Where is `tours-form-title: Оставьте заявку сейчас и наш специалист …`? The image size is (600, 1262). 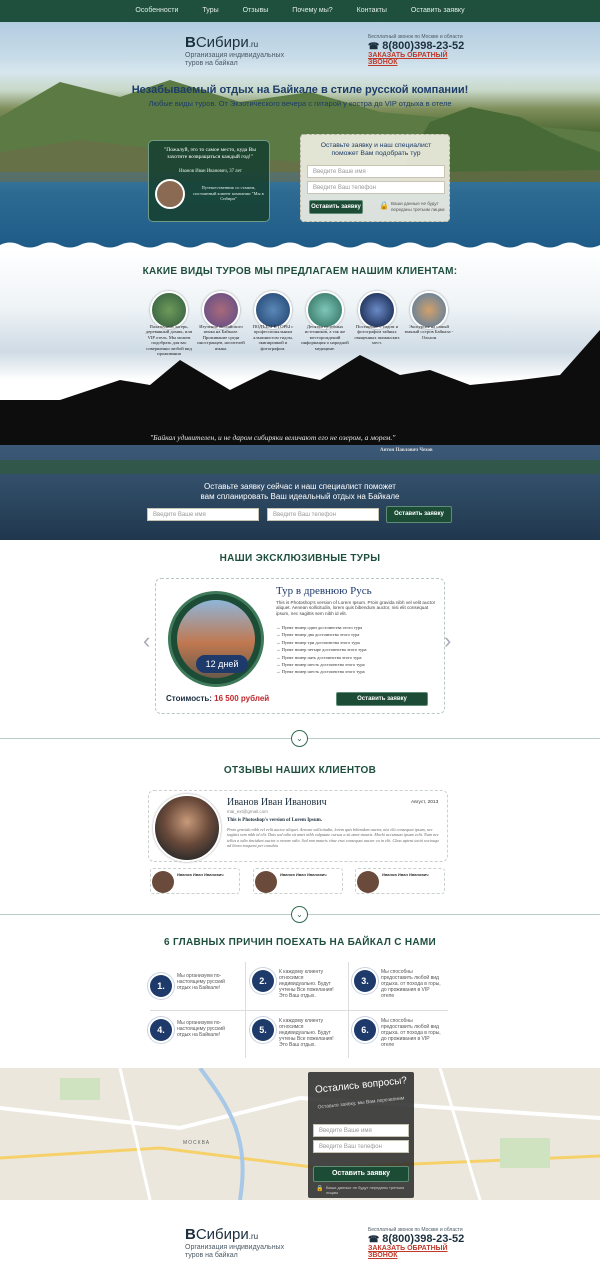
tours-form-title: Оставьте заявку сейчас и наш специалист … is located at coordinates (300, 492).